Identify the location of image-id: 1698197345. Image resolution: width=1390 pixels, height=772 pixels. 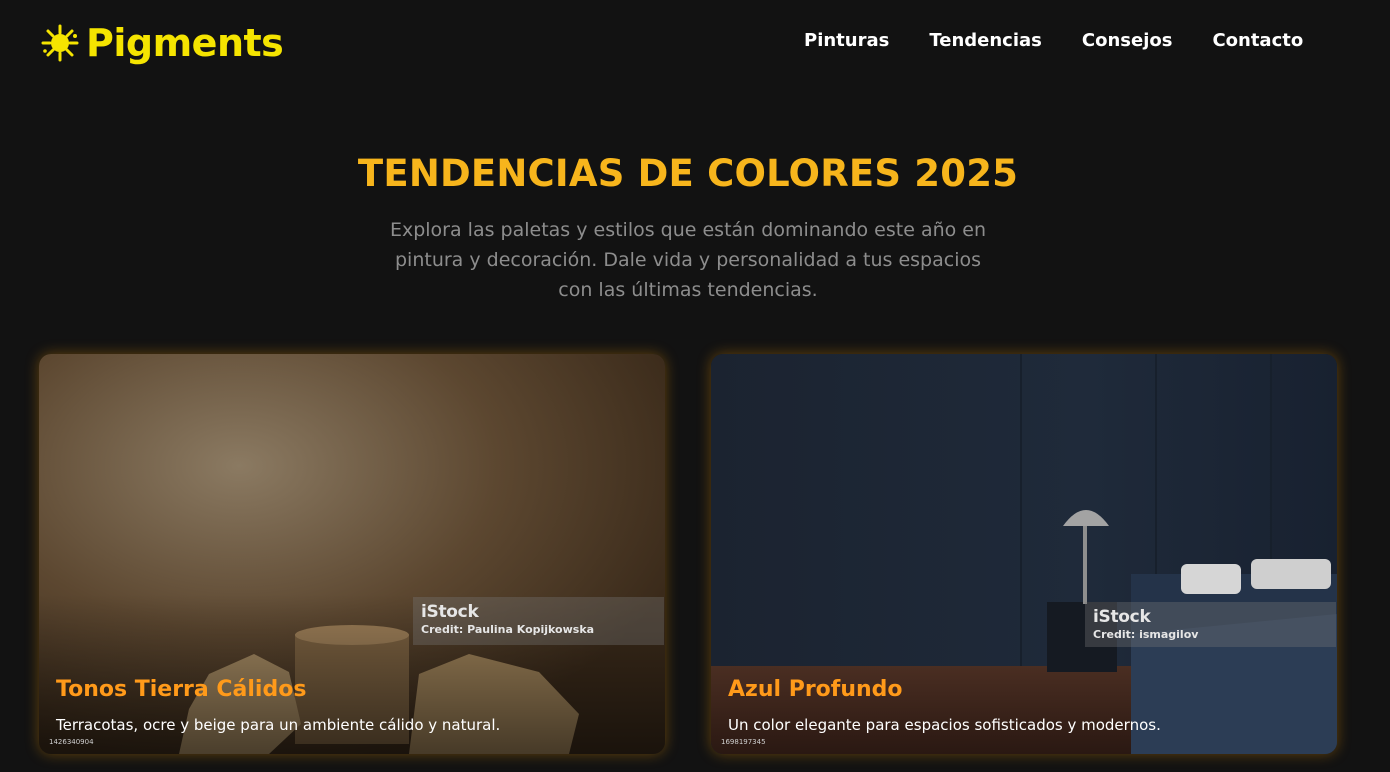
(743, 742).